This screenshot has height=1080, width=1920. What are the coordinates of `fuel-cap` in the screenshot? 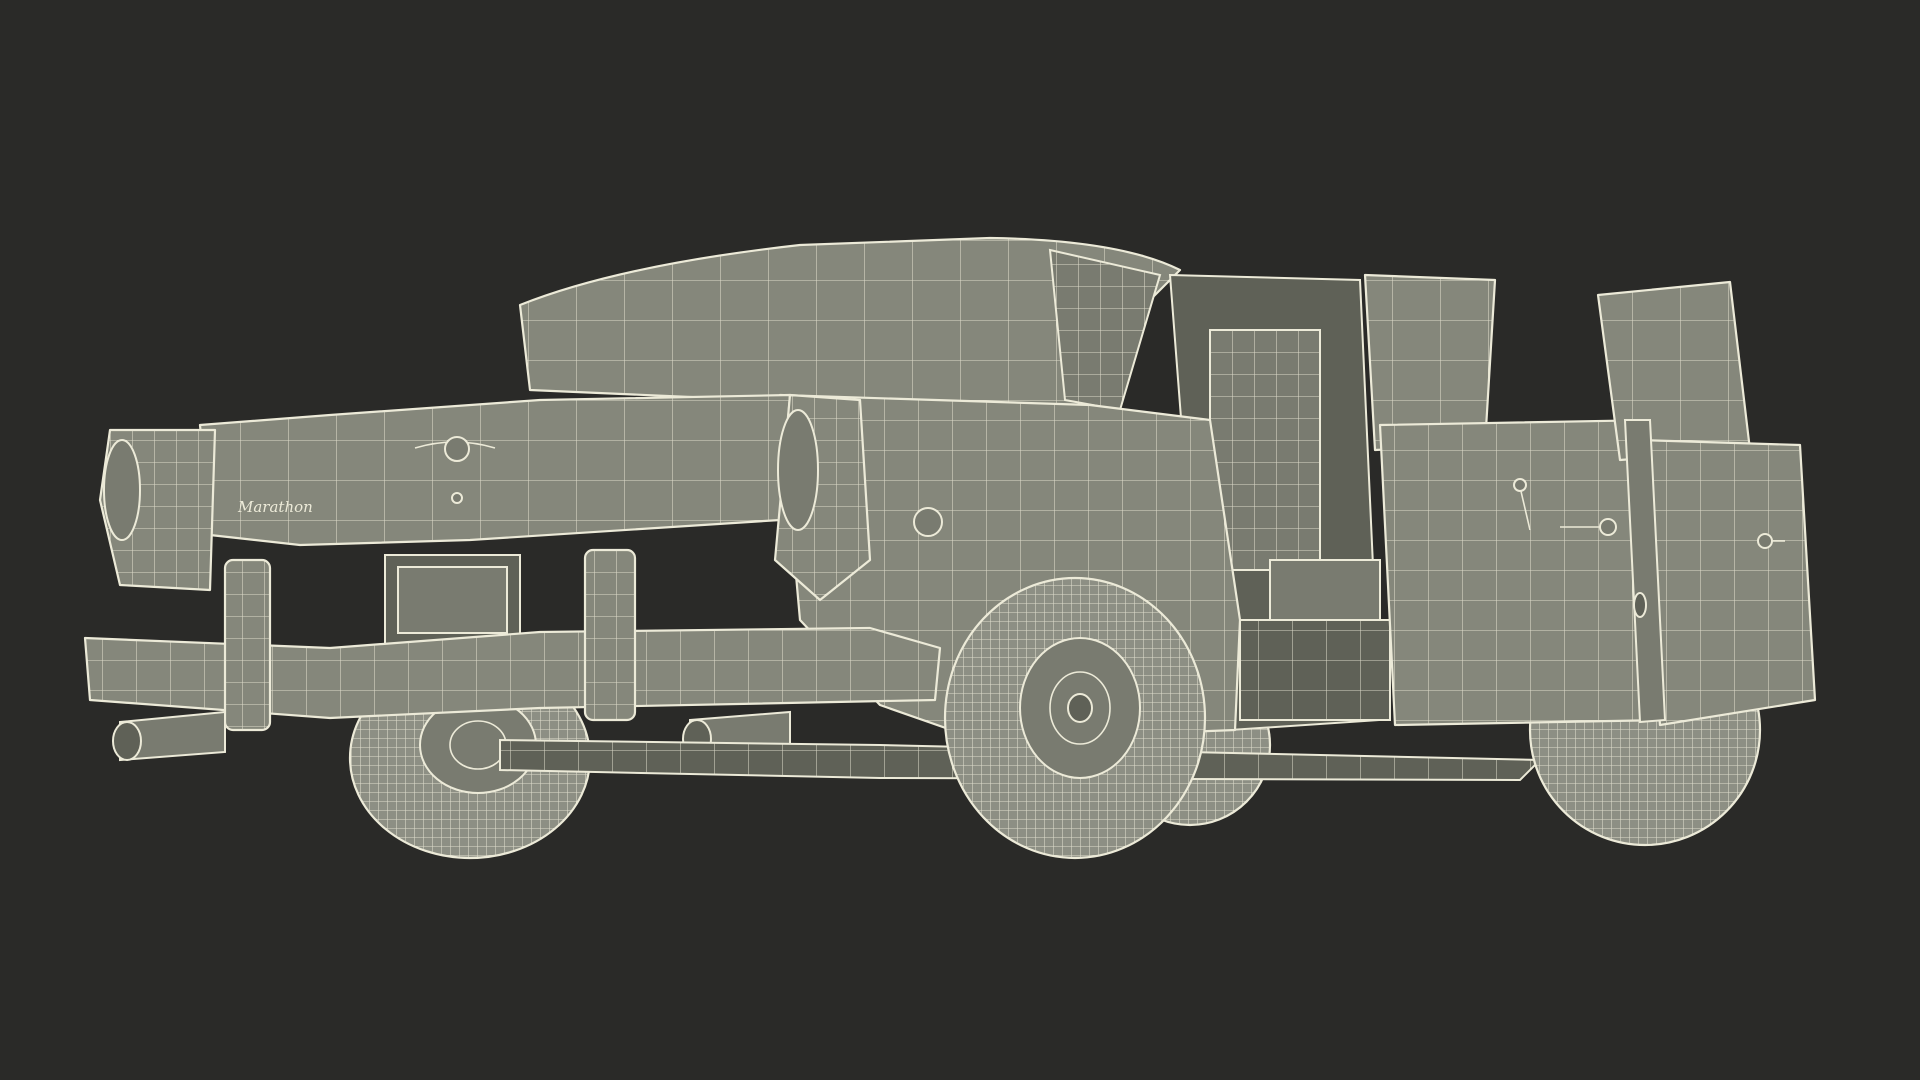 It's located at (928, 522).